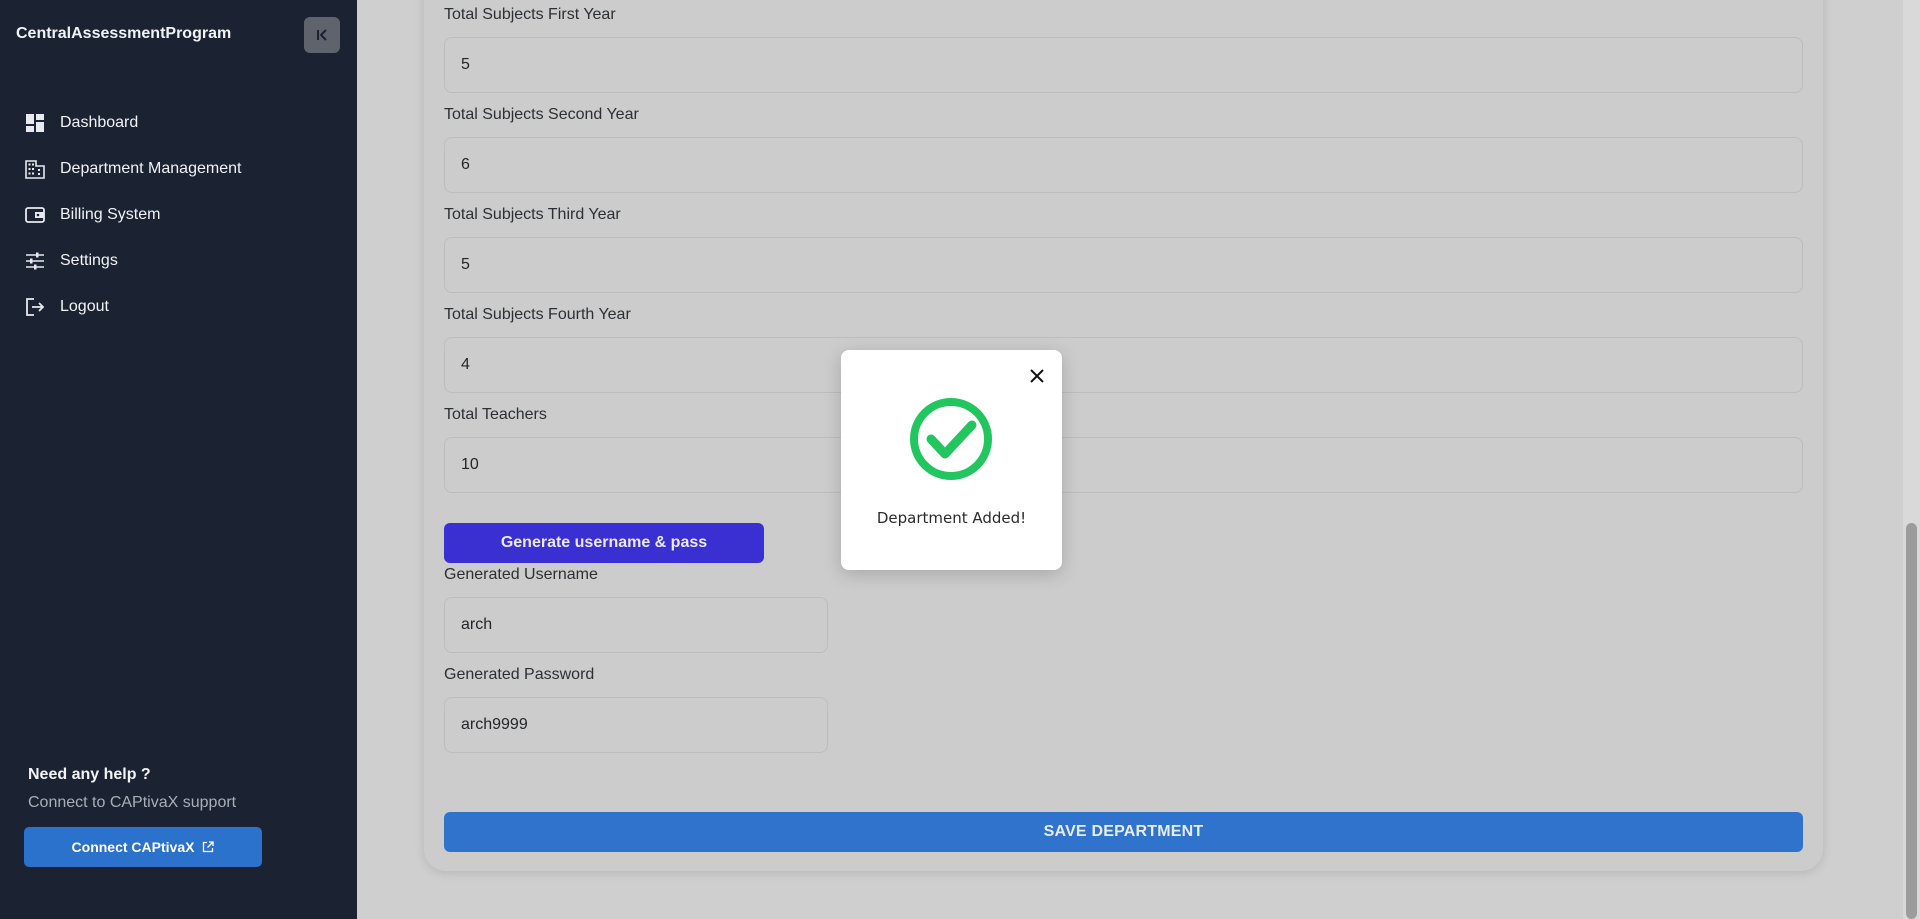 The width and height of the screenshot is (1920, 919). I want to click on success-dialog: Department Added!, so click(951, 460).